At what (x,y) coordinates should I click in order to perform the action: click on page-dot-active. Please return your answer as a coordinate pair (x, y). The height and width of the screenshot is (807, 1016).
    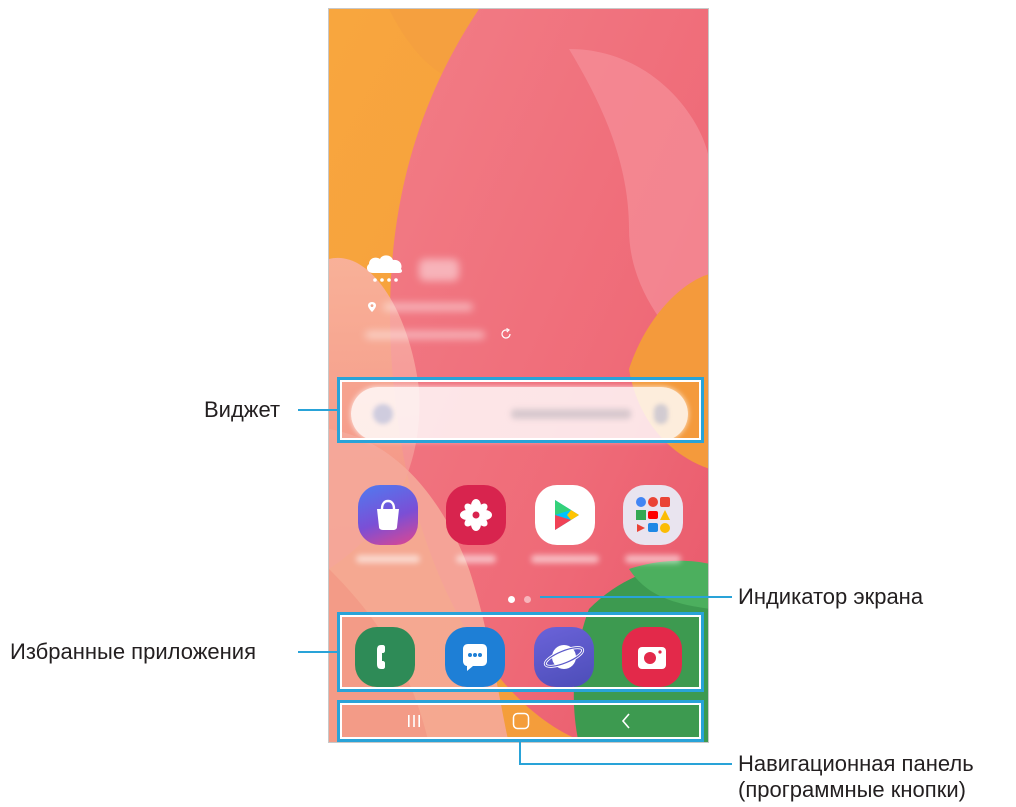
    Looking at the image, I should click on (511, 599).